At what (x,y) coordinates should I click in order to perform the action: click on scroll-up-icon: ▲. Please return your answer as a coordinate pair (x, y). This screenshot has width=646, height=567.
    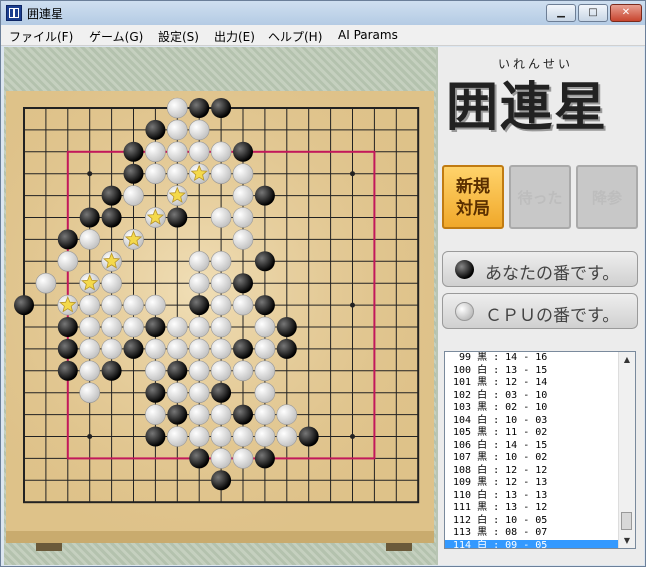
    Looking at the image, I should click on (627, 359).